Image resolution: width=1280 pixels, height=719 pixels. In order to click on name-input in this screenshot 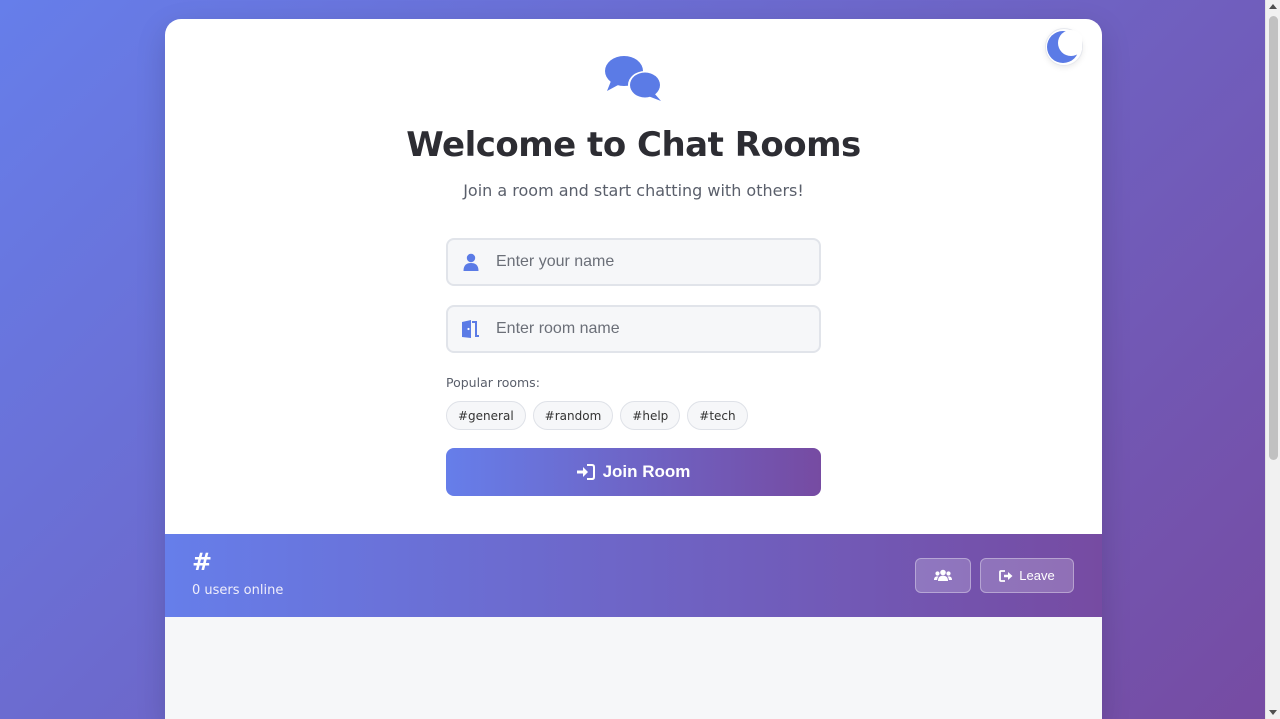, I will do `click(655, 262)`.